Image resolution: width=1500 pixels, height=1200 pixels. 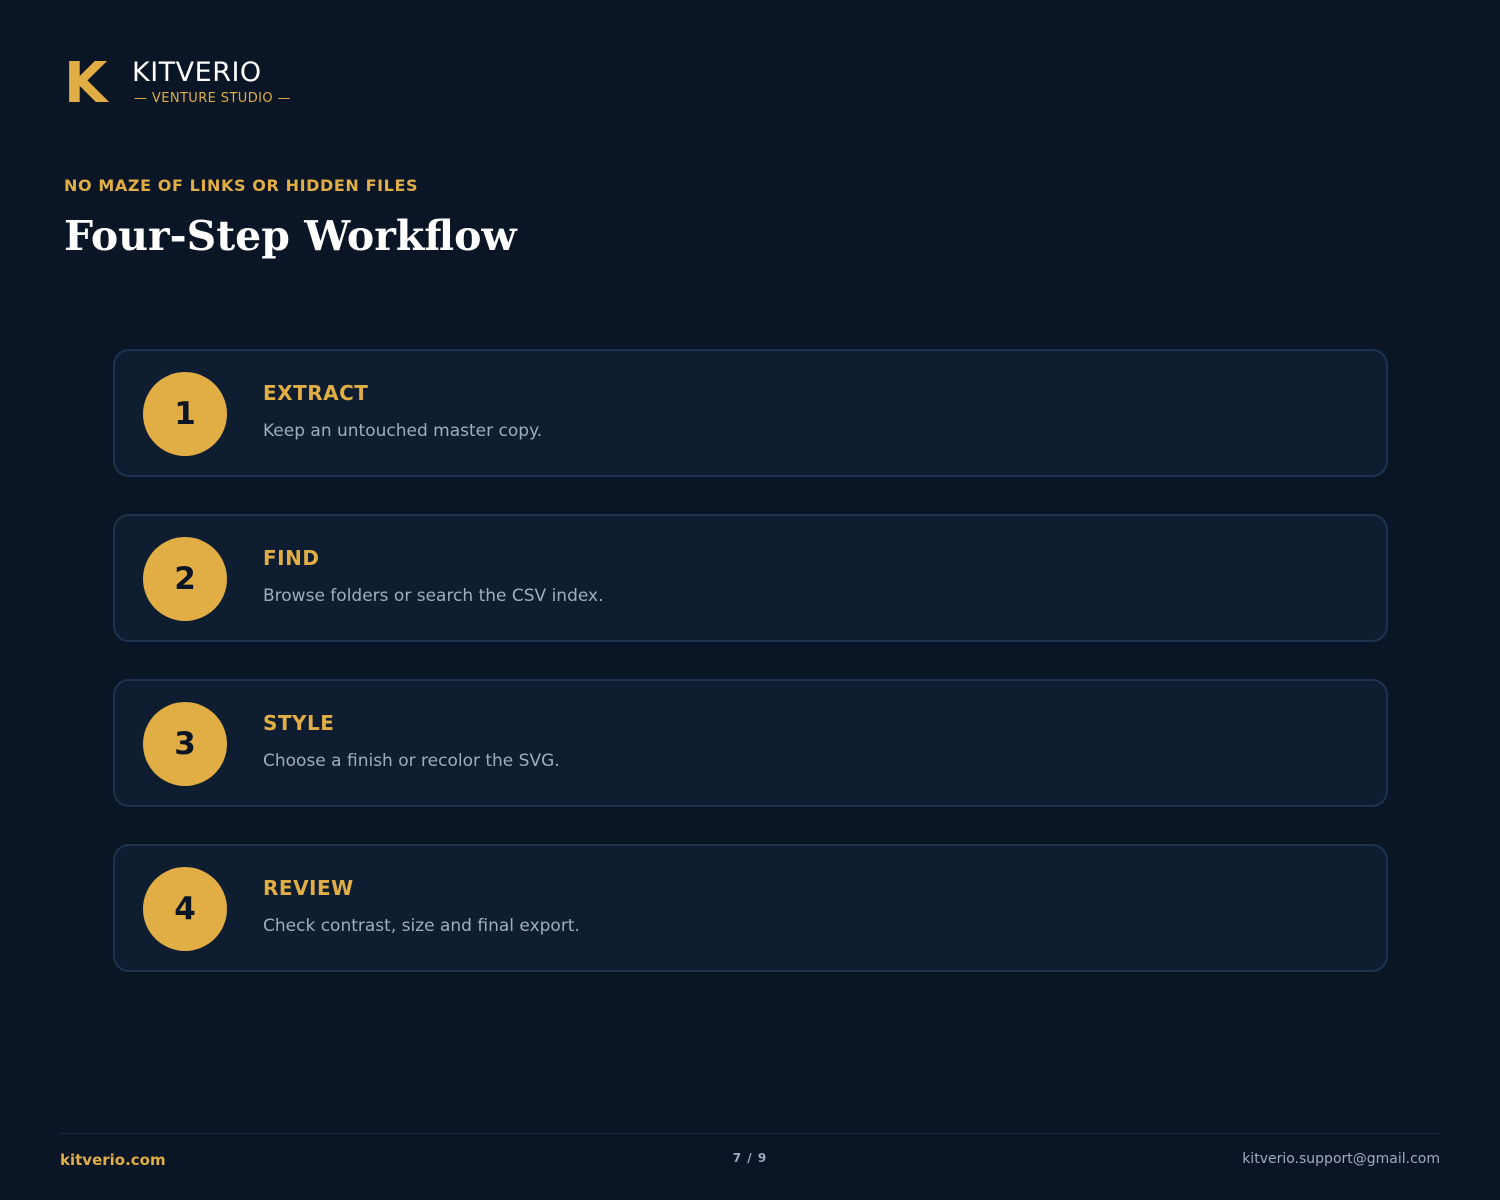 I want to click on step-description: Check contrast, size and final export., so click(x=421, y=926).